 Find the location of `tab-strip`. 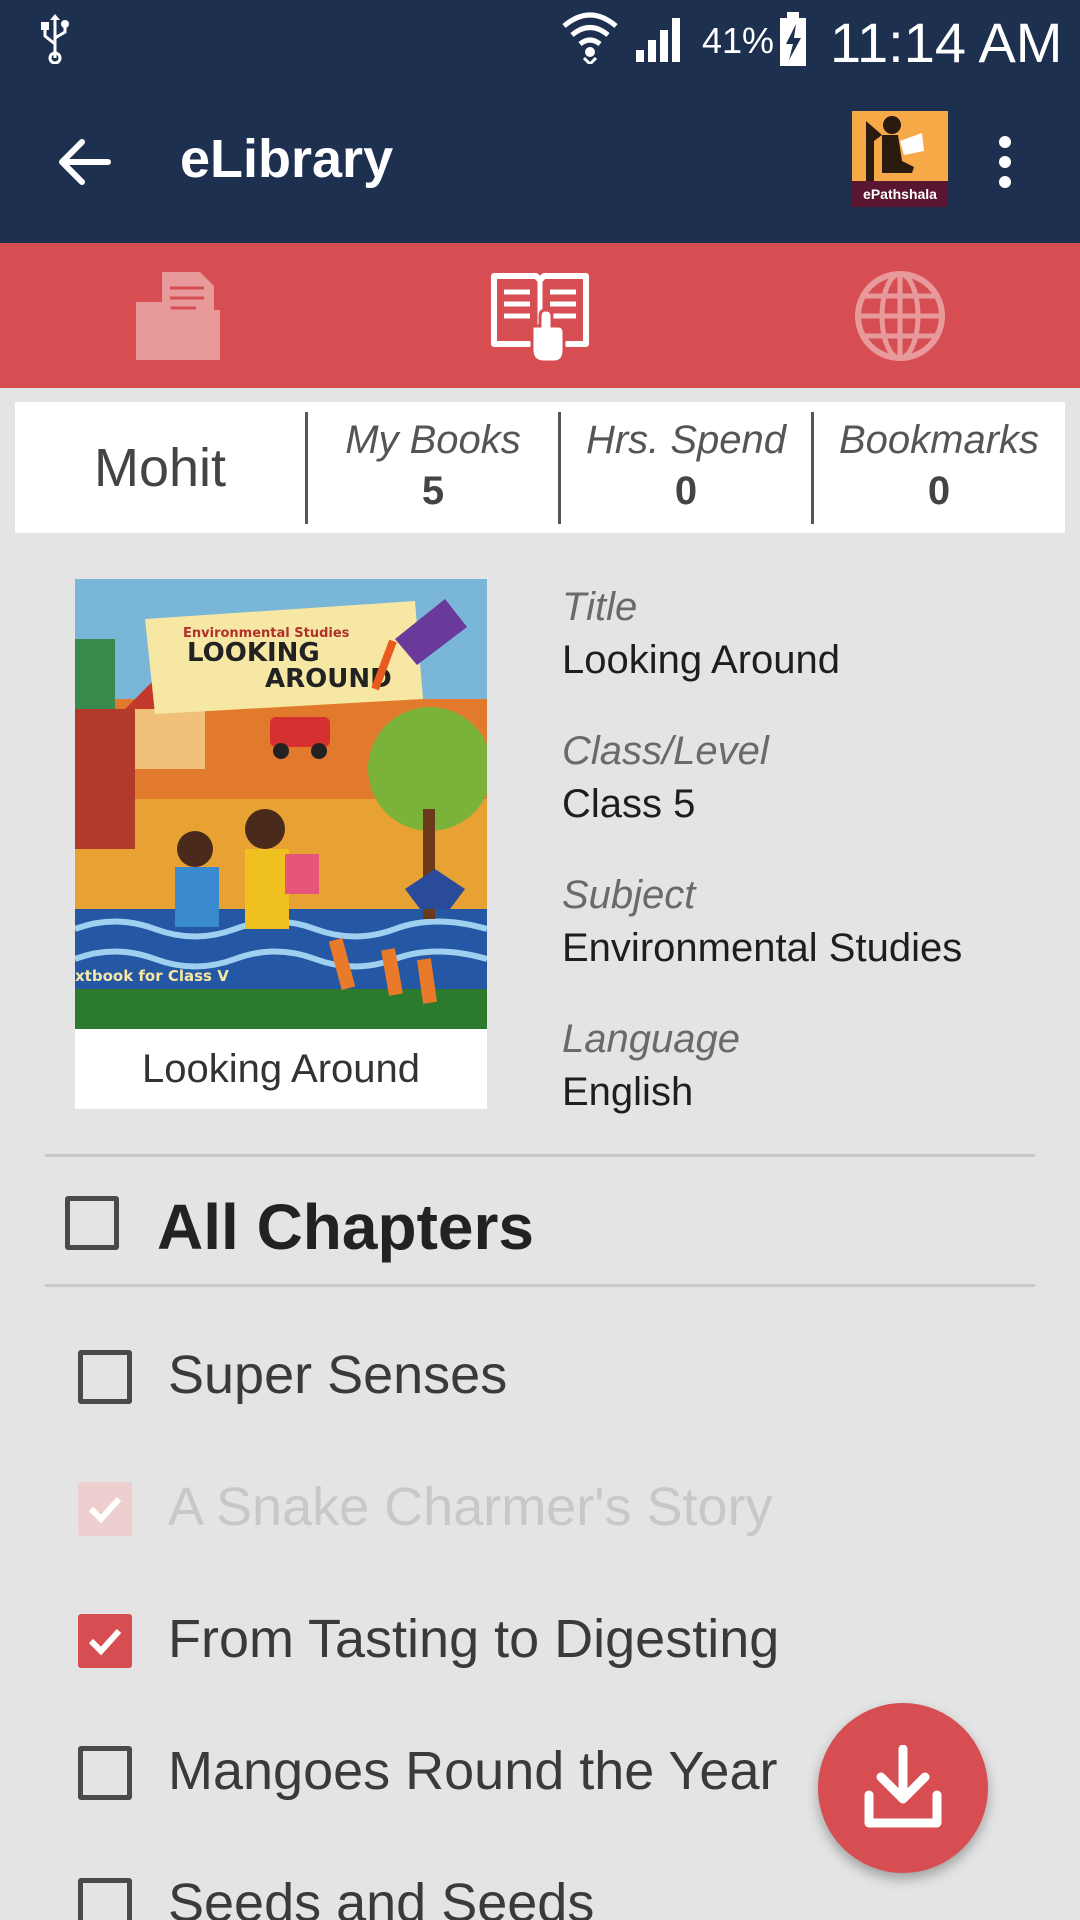

tab-strip is located at coordinates (540, 315).